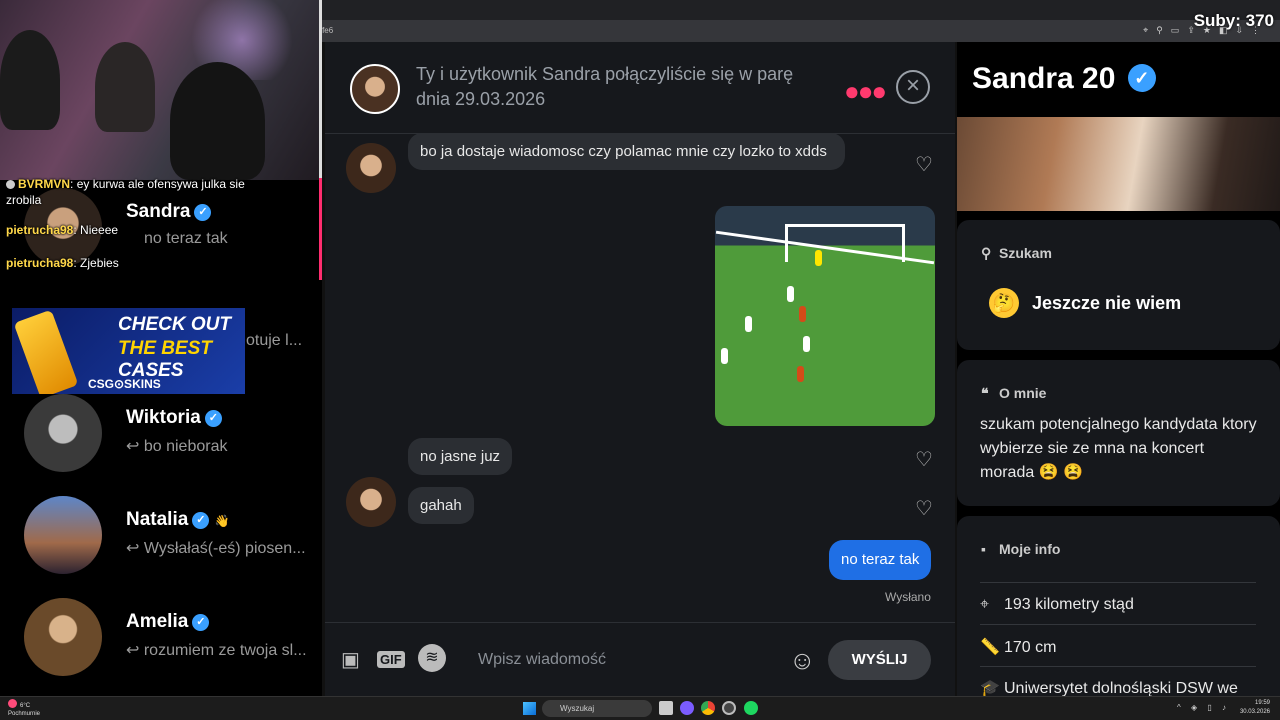 Image resolution: width=1280 pixels, height=720 pixels. I want to click on conversation-name: Wiktoria ✓, so click(174, 418).